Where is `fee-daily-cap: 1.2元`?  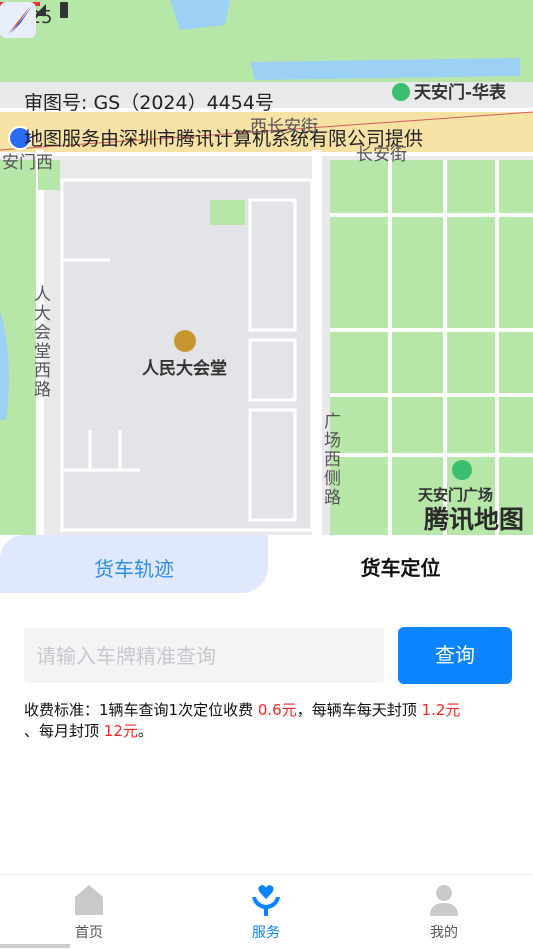
fee-daily-cap: 1.2元 is located at coordinates (441, 710).